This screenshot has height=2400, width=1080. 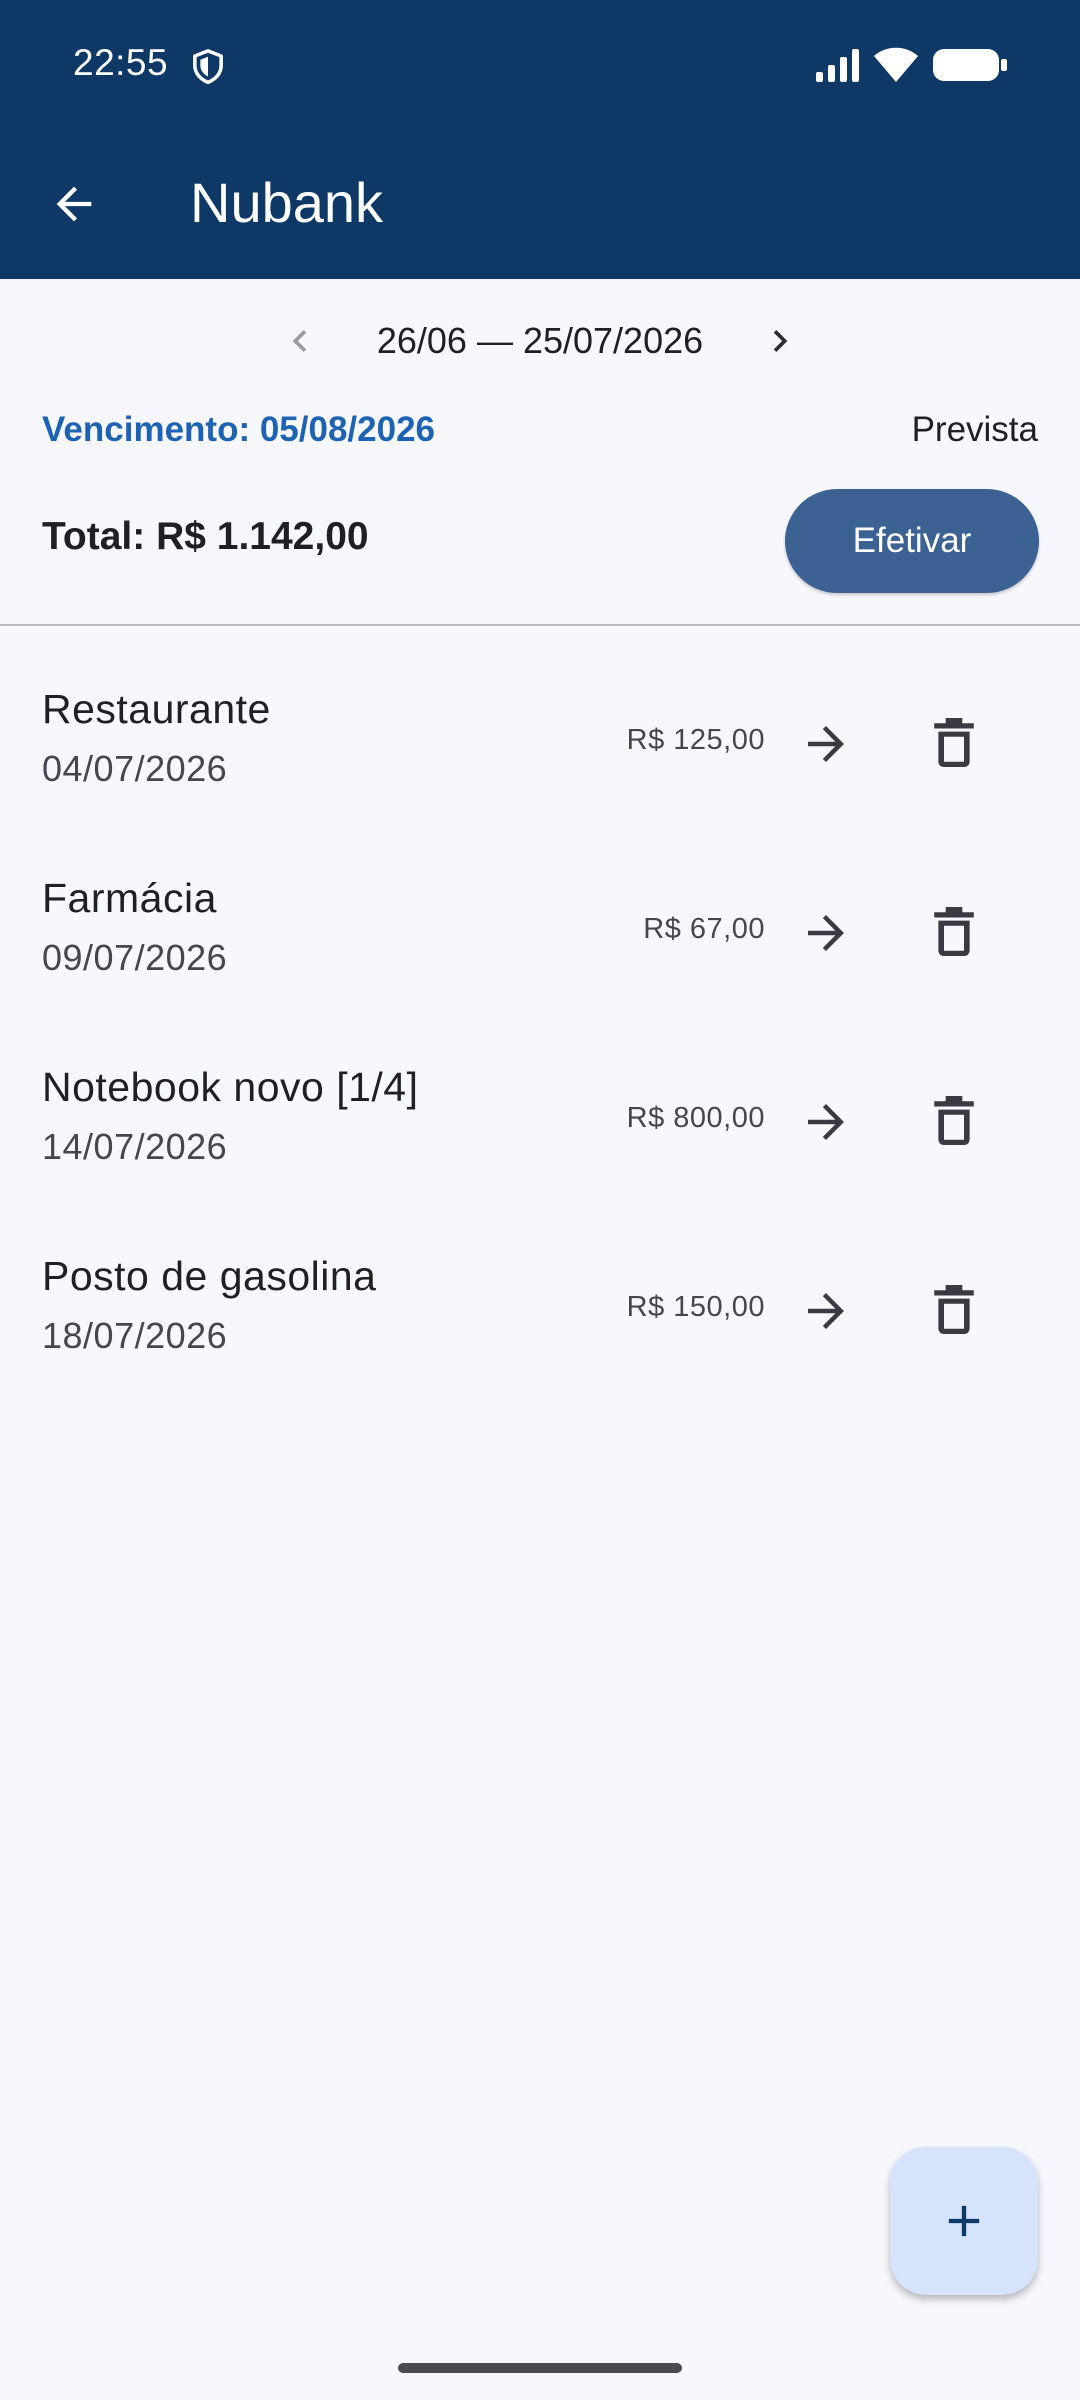 What do you see at coordinates (540, 1122) in the screenshot?
I see `list-item: Notebook novo [1/4] 14/07/2026 R$ 800,00` at bounding box center [540, 1122].